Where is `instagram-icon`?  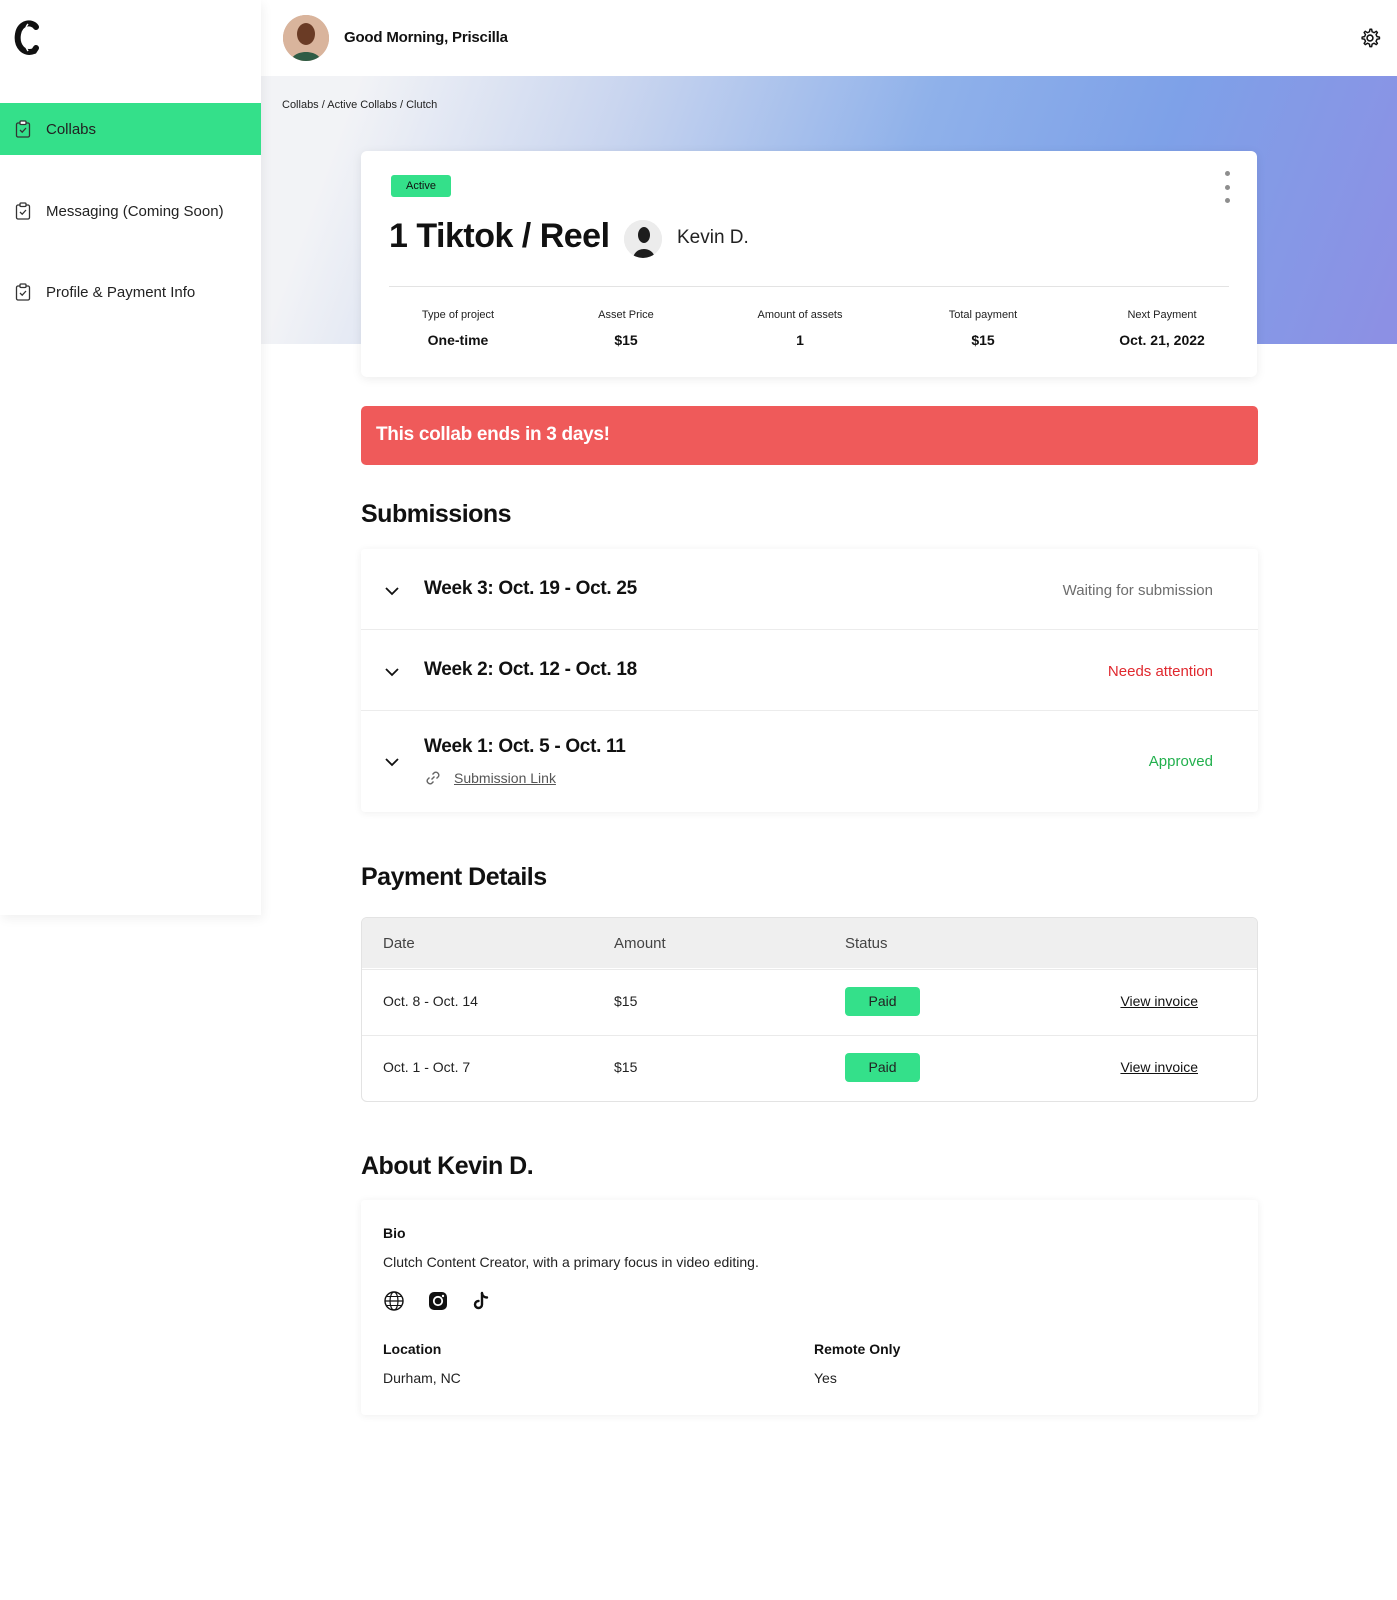 instagram-icon is located at coordinates (438, 1301).